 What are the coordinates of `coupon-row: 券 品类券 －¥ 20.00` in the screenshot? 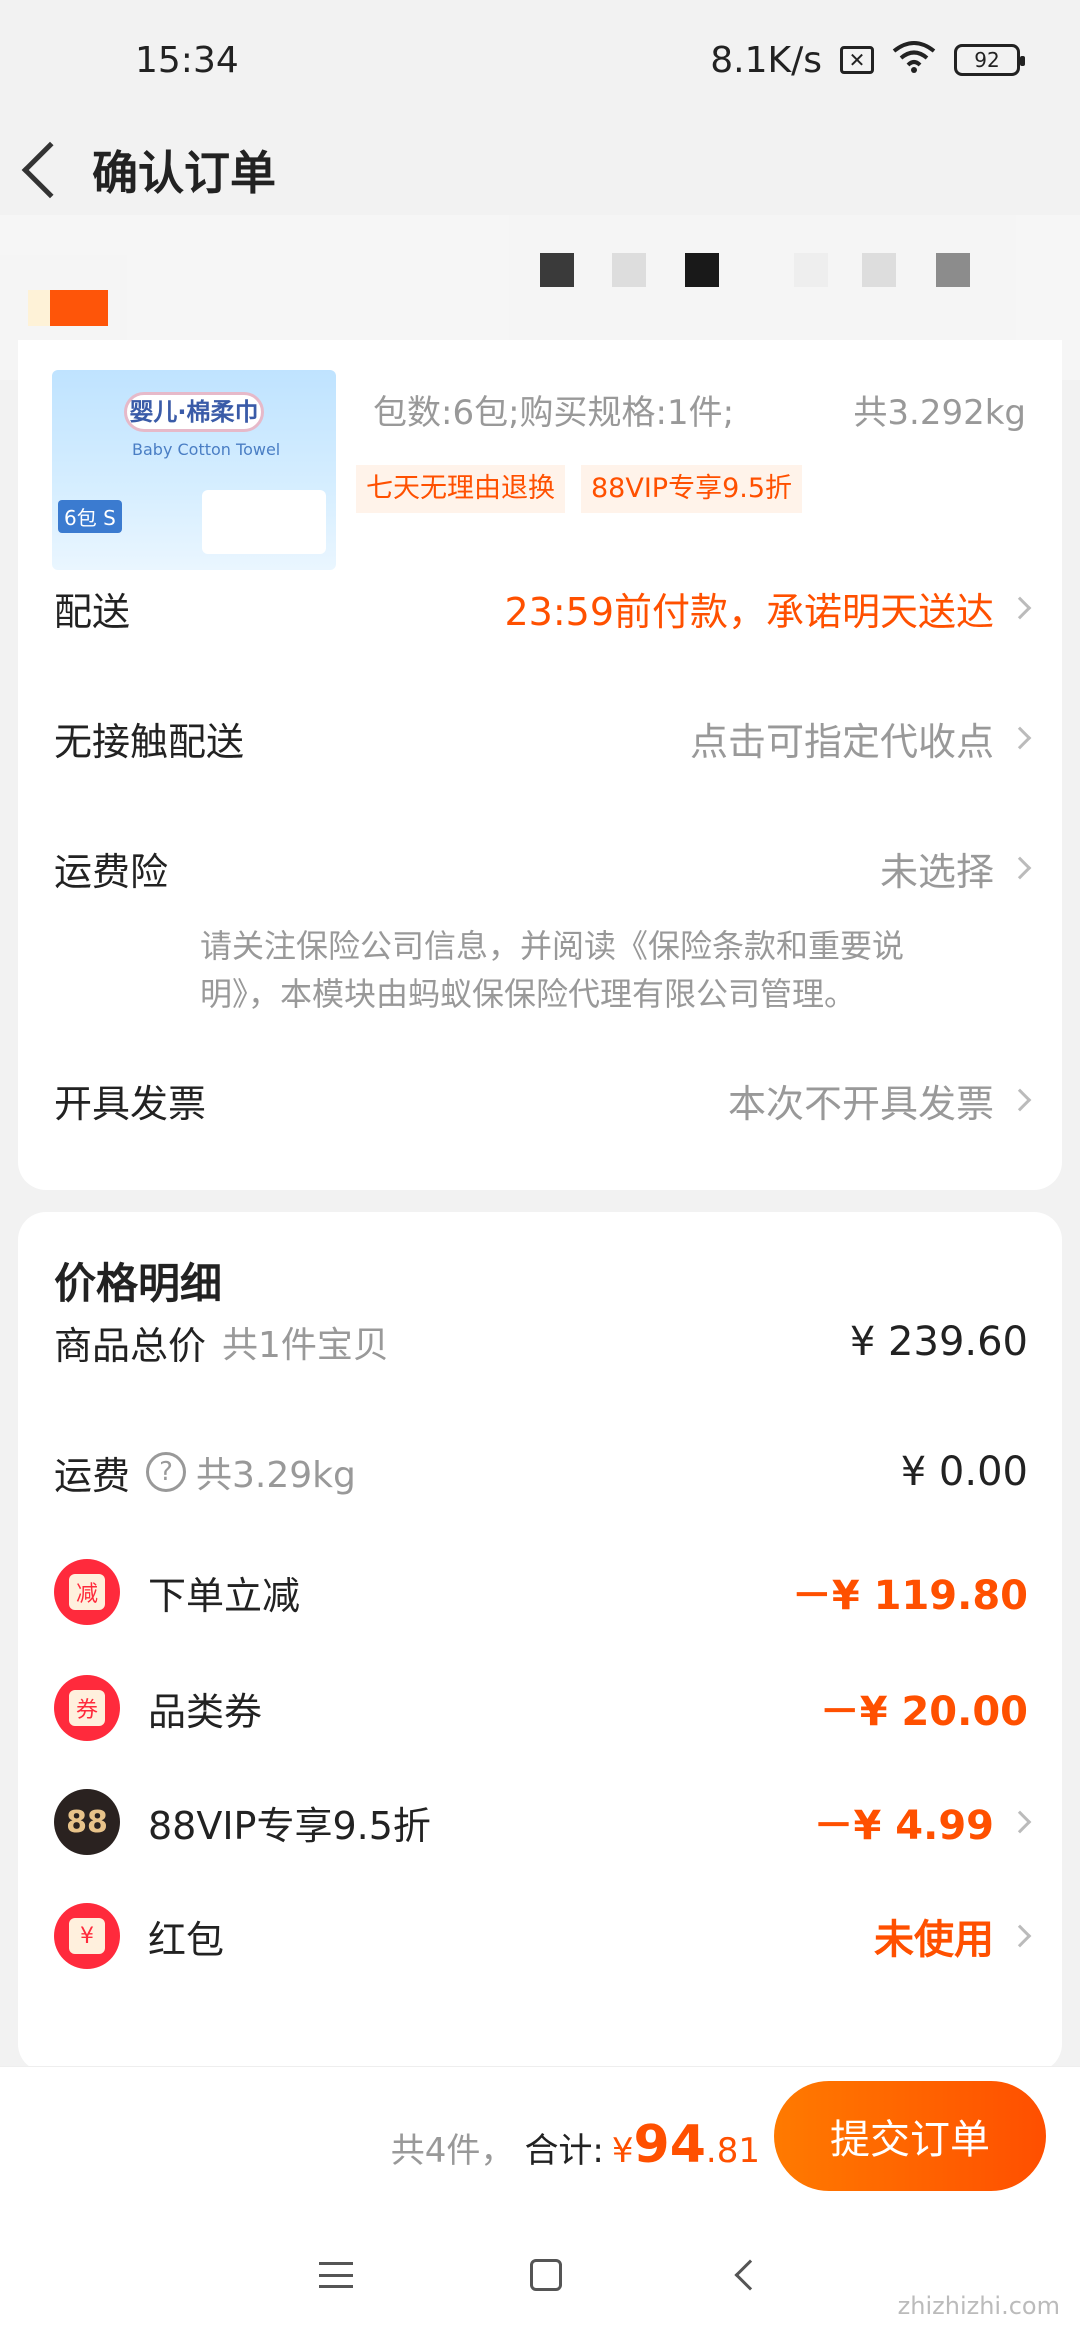 It's located at (541, 1708).